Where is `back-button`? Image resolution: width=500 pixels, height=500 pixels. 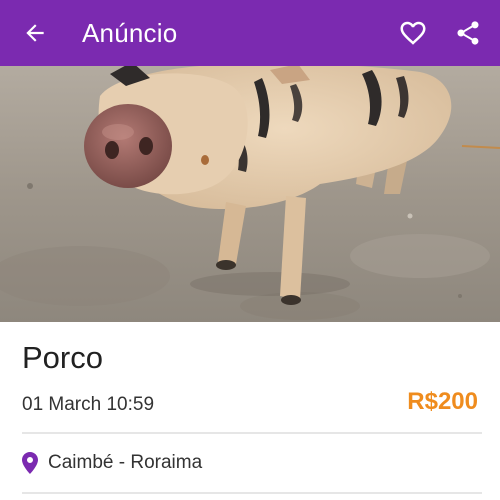 back-button is located at coordinates (33, 33).